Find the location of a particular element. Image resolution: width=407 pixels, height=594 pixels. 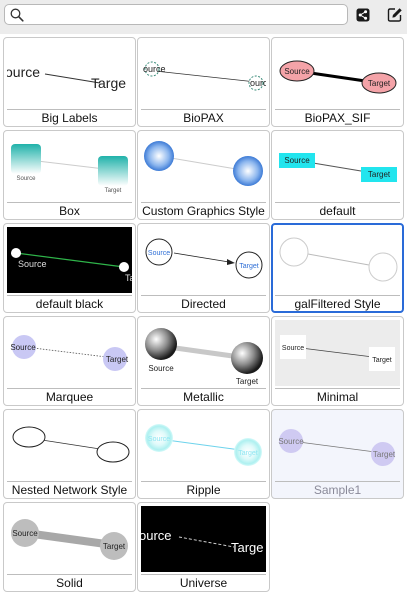

style-label: default black is located at coordinates (69, 304).